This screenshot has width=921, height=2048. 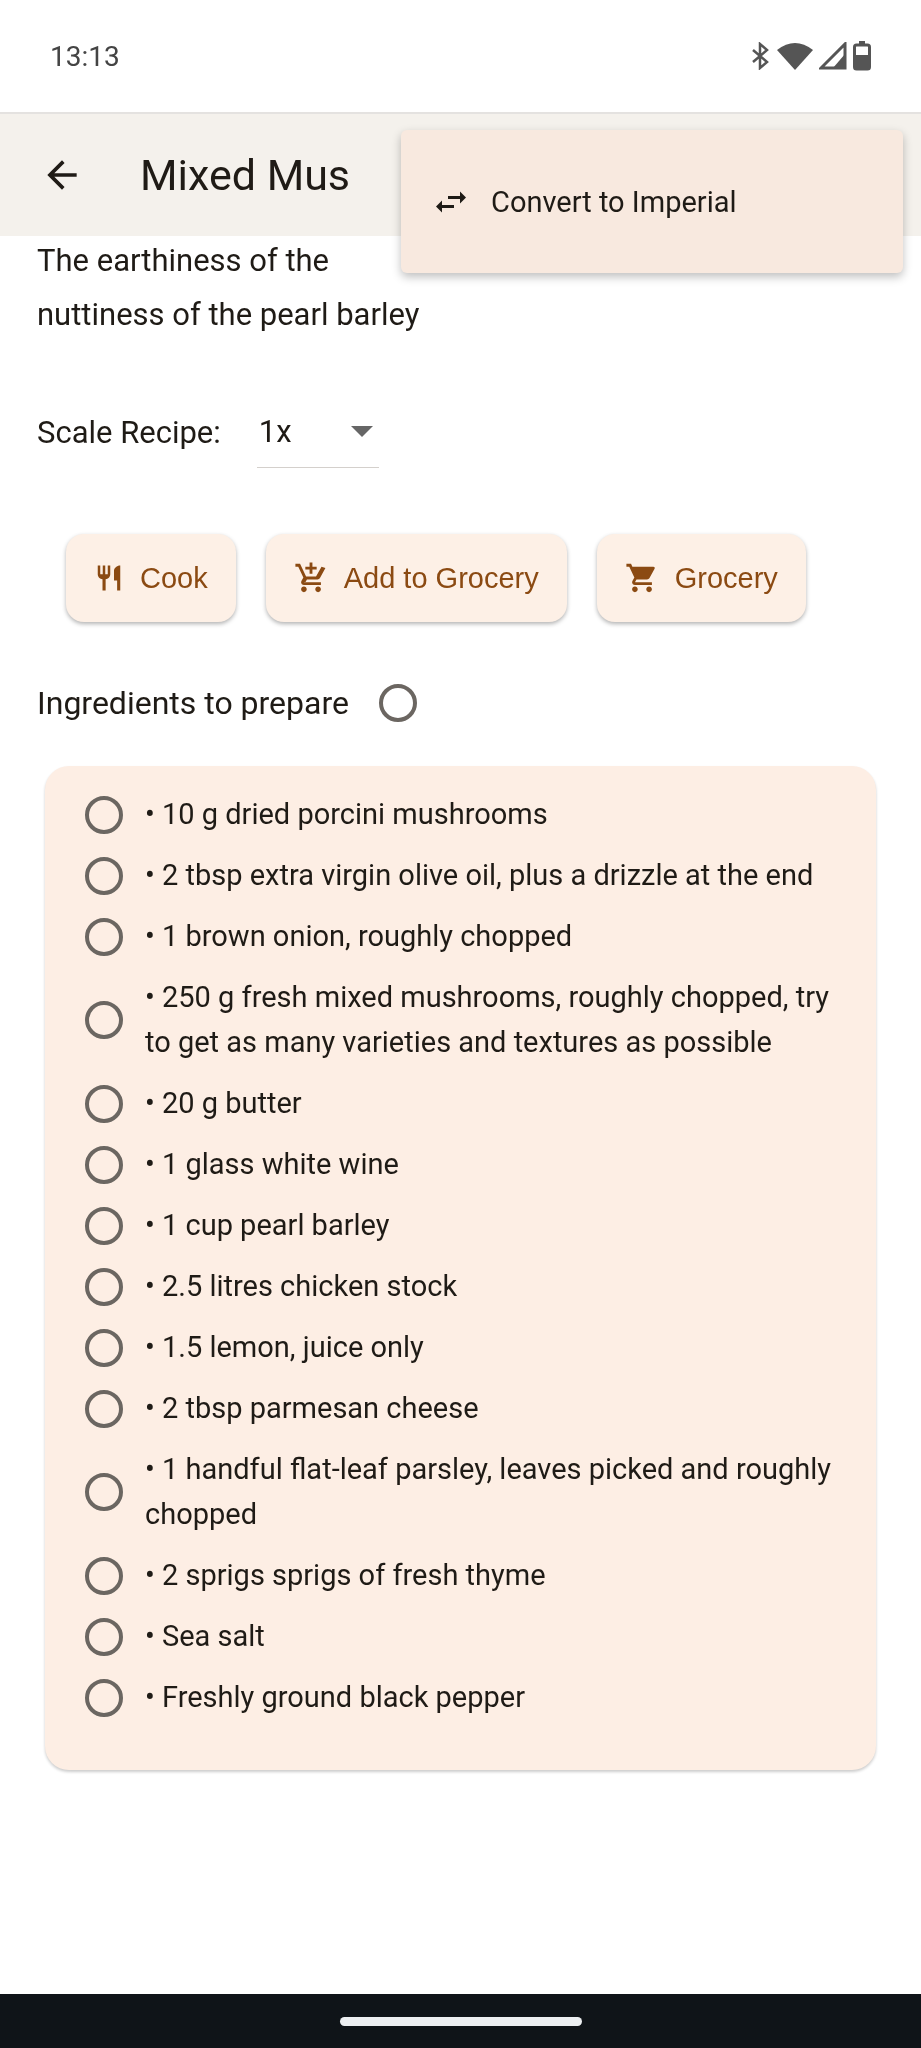 I want to click on menu-item: Convert to Imperial, so click(x=582, y=201).